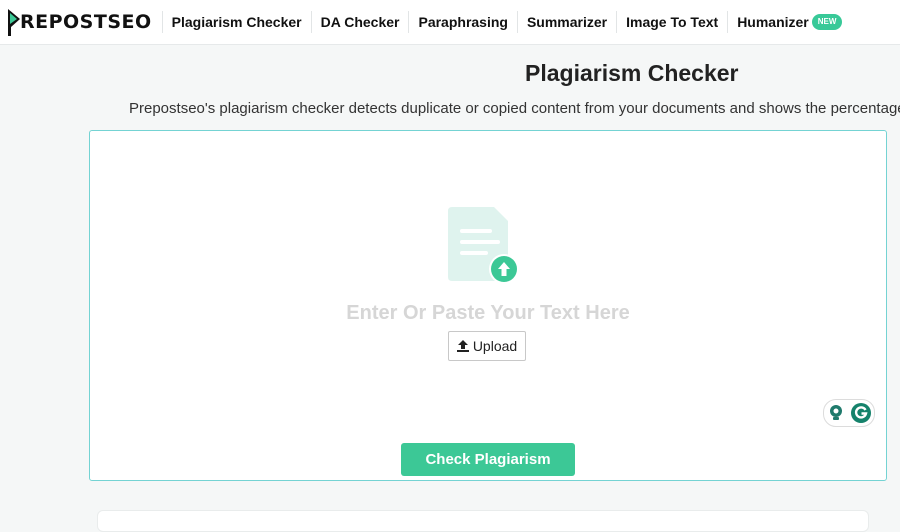 The image size is (900, 532). I want to click on upload-icon, so click(462, 346).